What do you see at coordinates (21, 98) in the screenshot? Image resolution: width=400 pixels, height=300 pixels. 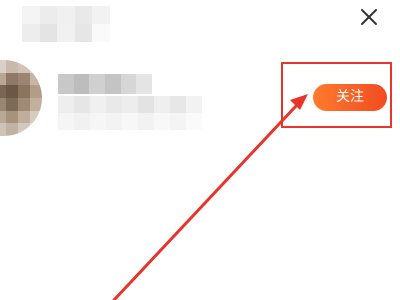 I see `avatar` at bounding box center [21, 98].